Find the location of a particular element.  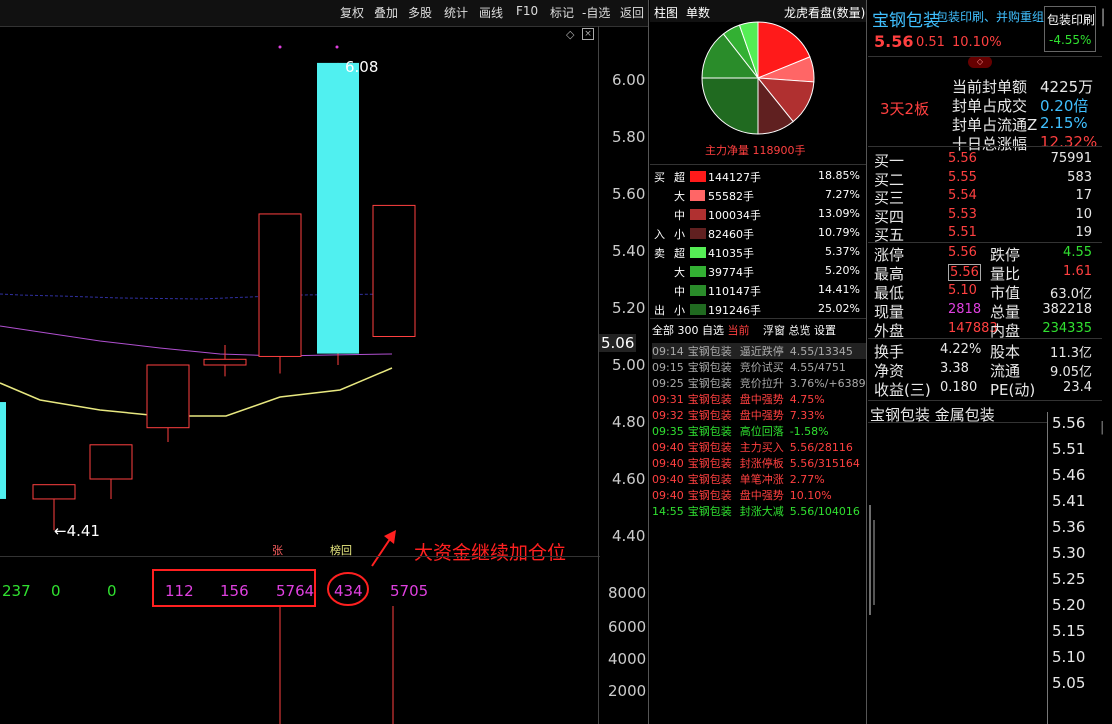

main-net-volume: 主力净量 118900手 is located at coordinates (755, 150).